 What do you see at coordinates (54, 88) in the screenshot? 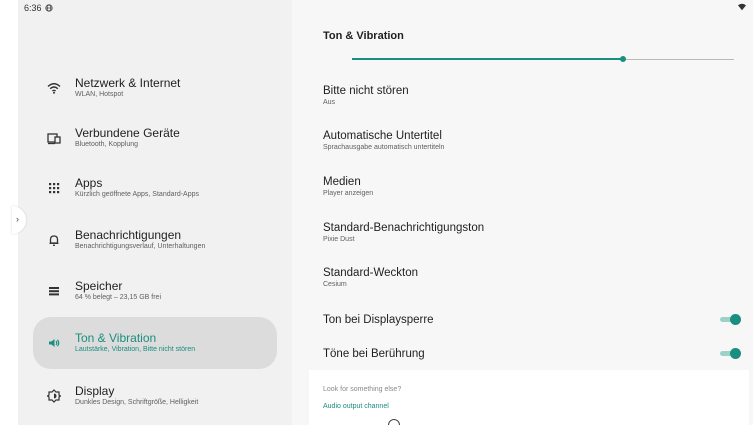
I see `wifi-icon` at bounding box center [54, 88].